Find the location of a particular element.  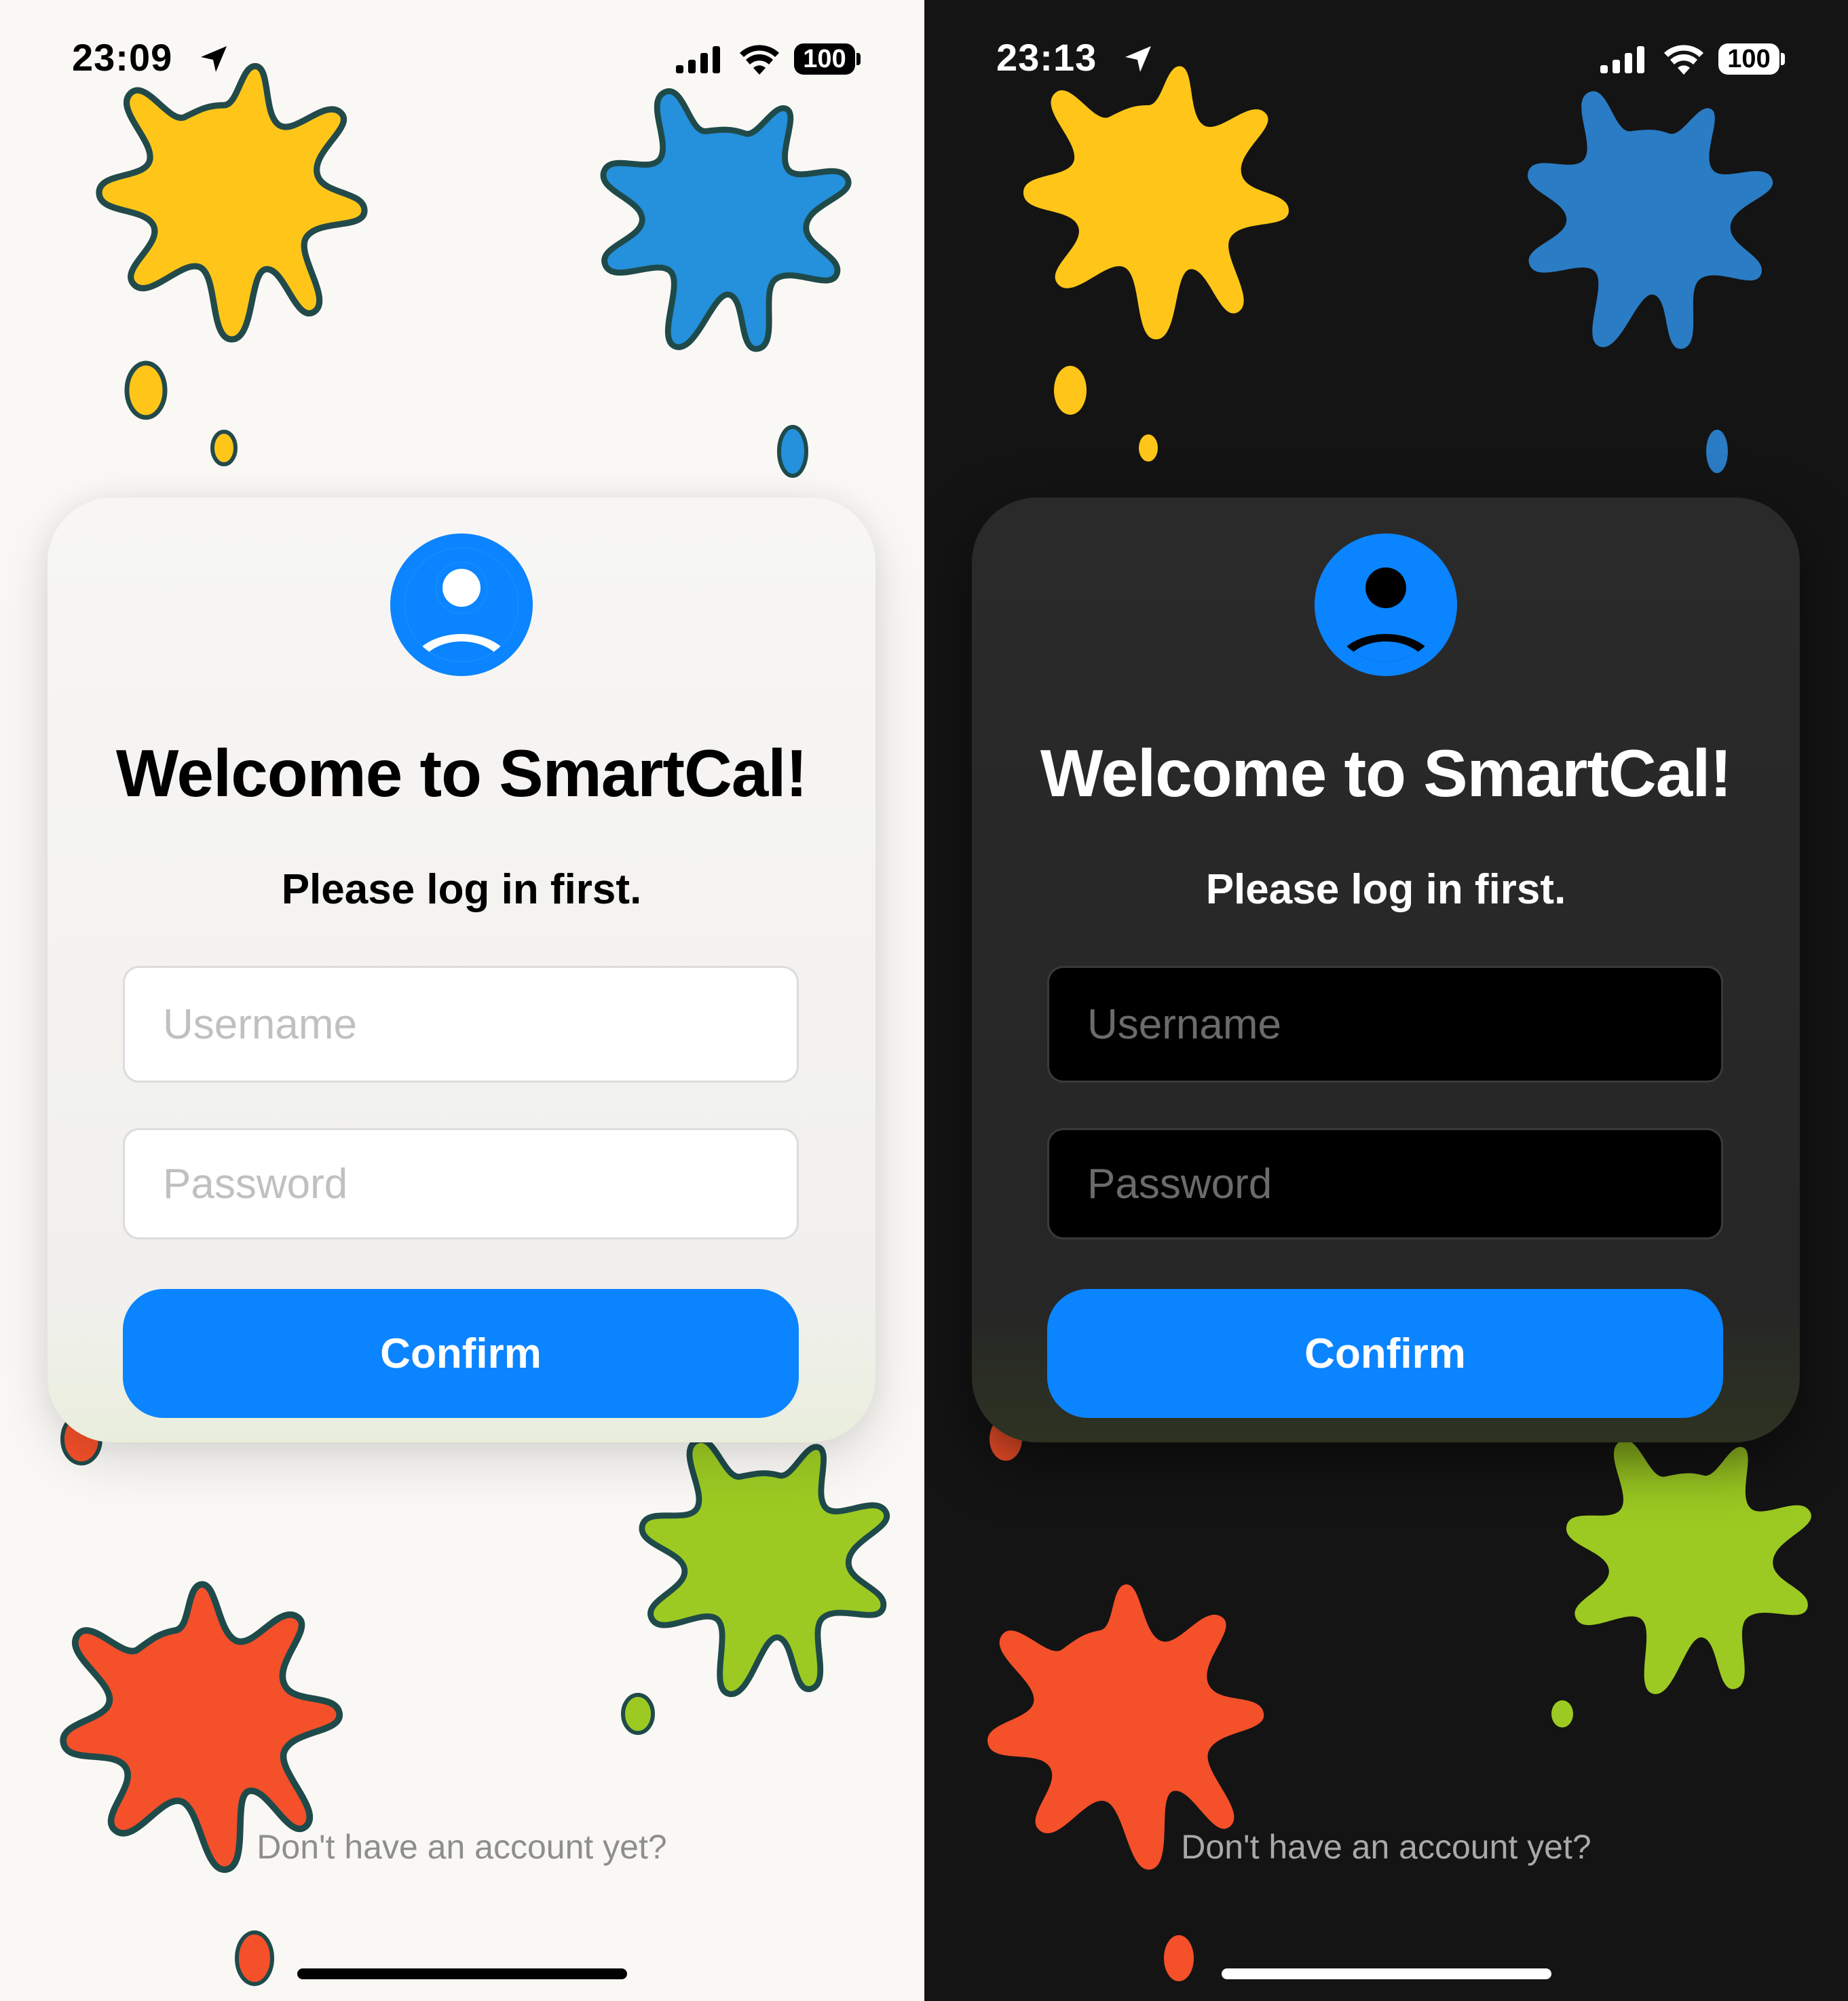

status-time: 23:09 is located at coordinates (122, 57).